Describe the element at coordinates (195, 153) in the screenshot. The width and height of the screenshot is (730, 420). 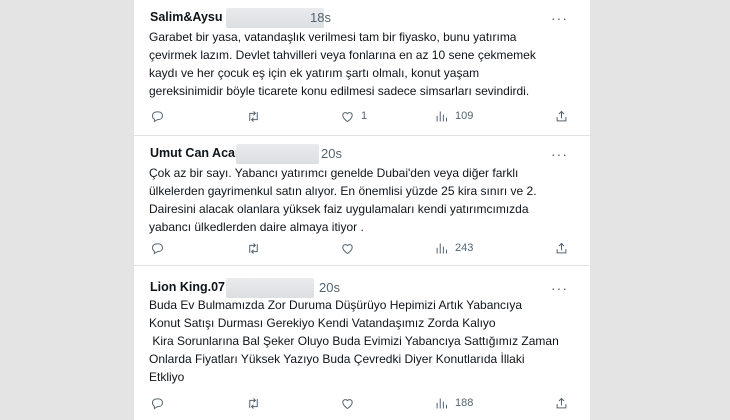
I see `author-name: Umut Can Acar` at that location.